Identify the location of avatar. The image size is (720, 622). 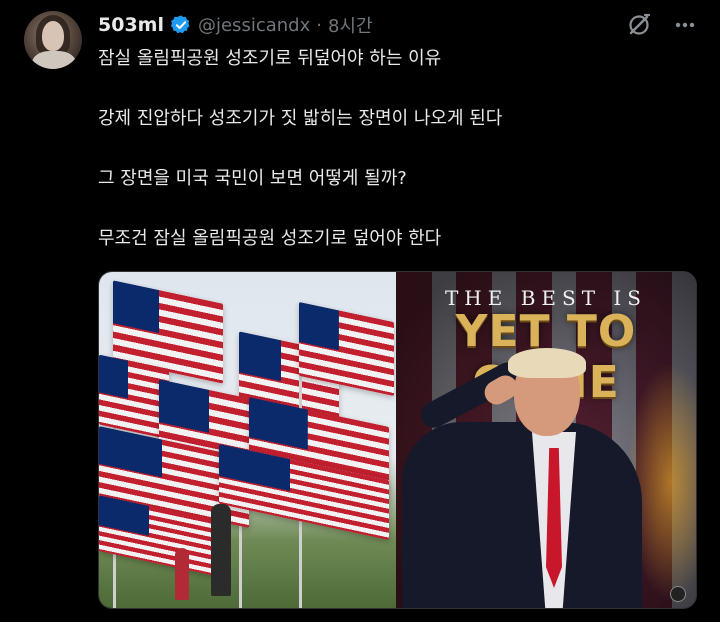
(53, 40).